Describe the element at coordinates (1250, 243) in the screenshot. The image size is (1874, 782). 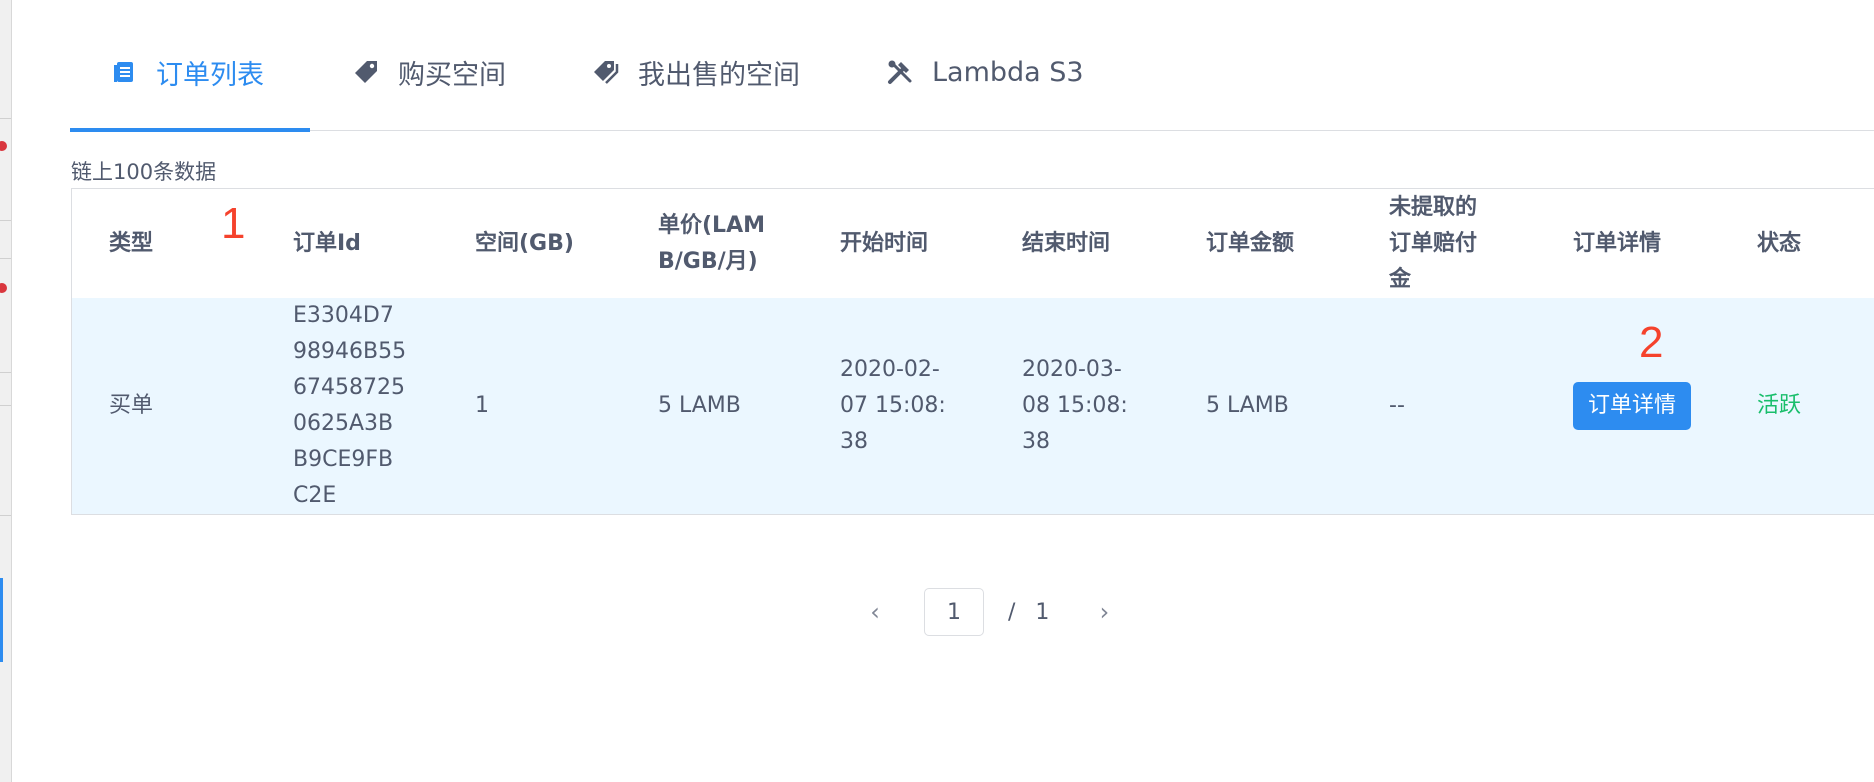
I see `header-order-amount: 订单金额` at that location.